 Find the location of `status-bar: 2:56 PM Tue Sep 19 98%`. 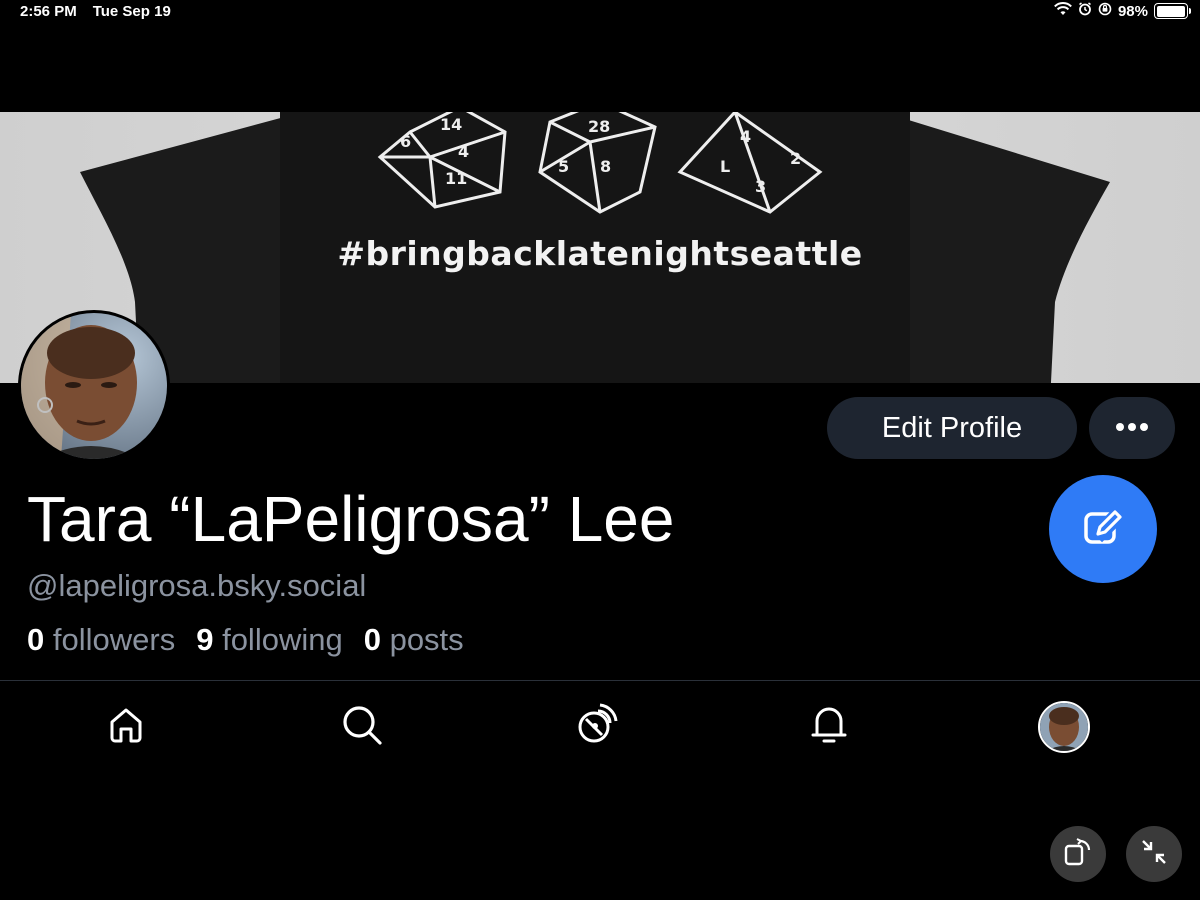

status-bar: 2:56 PM Tue Sep 19 98% is located at coordinates (600, 12).